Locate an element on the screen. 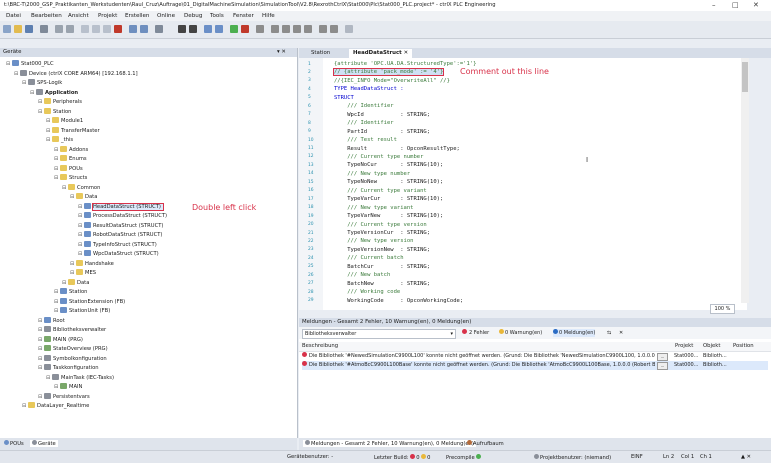 The height and width of the screenshot is (463, 771). col-beschreibung: Beschreibung is located at coordinates (320, 346).